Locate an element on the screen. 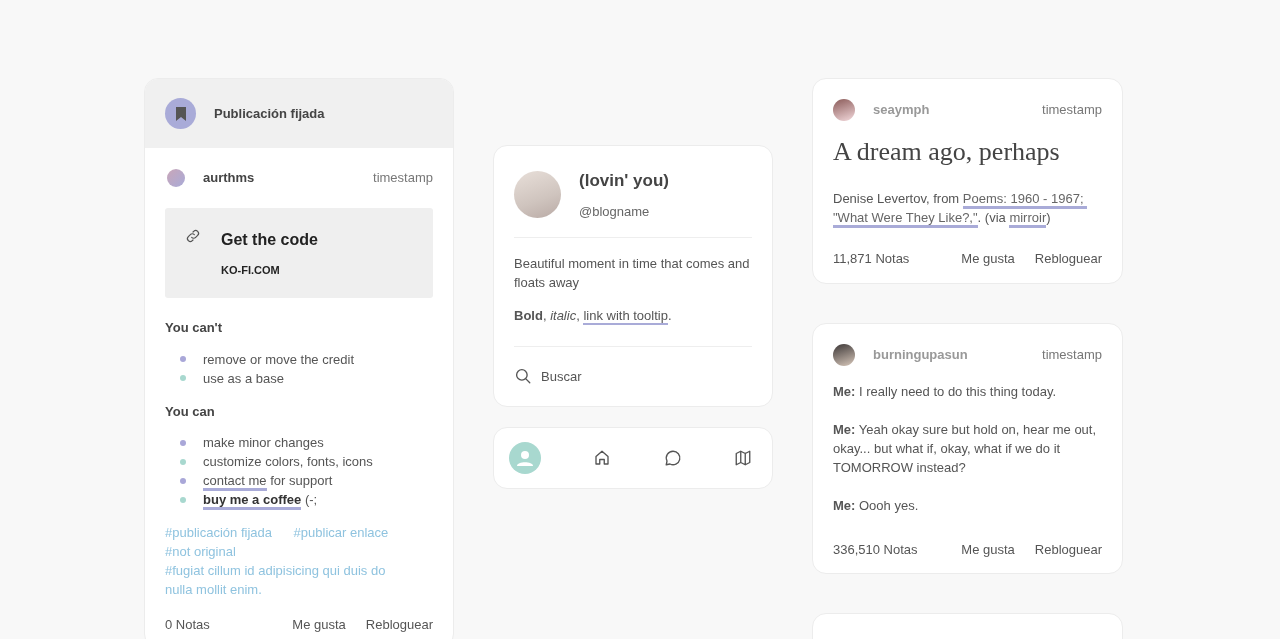 Image resolution: width=1280 pixels, height=639 pixels. chat-line: Me: I really need to do this thing today. is located at coordinates (945, 391).